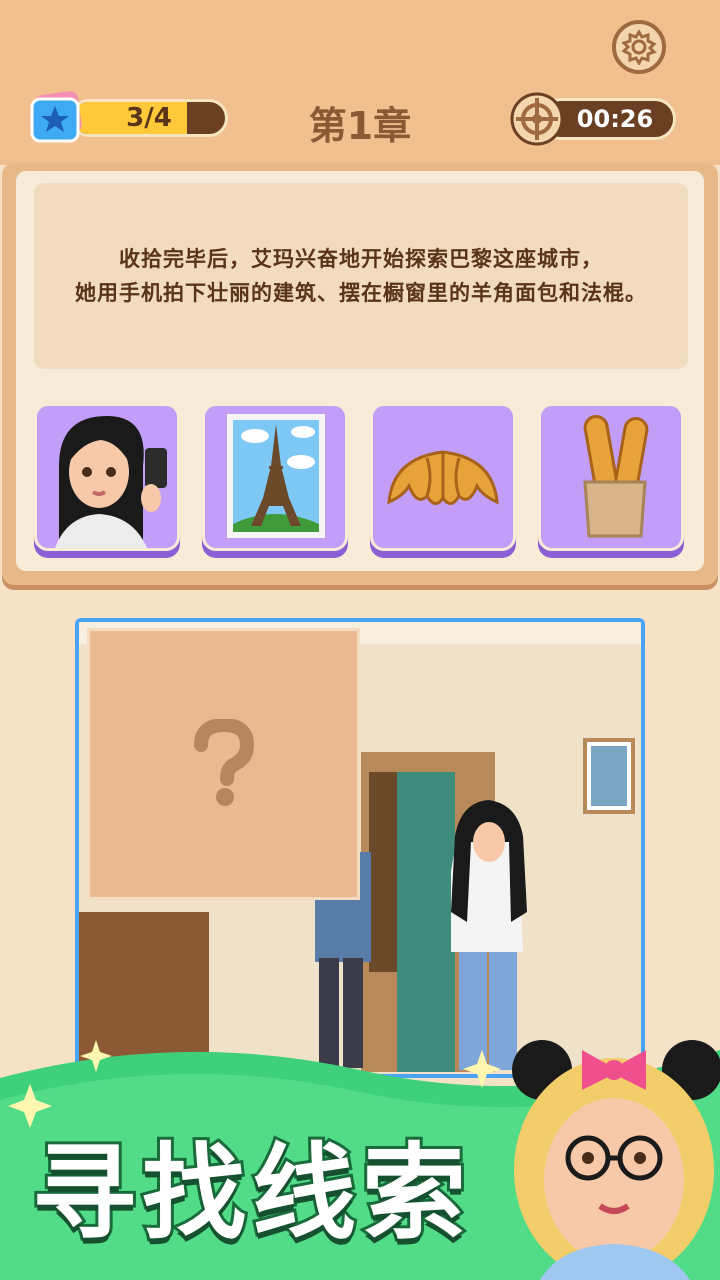  I want to click on clue-card-croissant, so click(443, 477).